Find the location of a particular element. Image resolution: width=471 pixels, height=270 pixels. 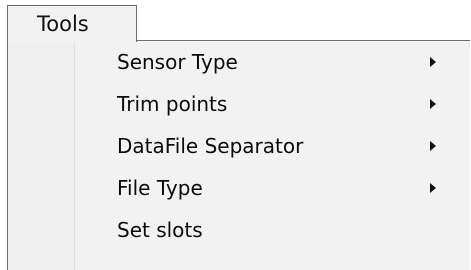

menu-item-label: Set slots is located at coordinates (160, 230).